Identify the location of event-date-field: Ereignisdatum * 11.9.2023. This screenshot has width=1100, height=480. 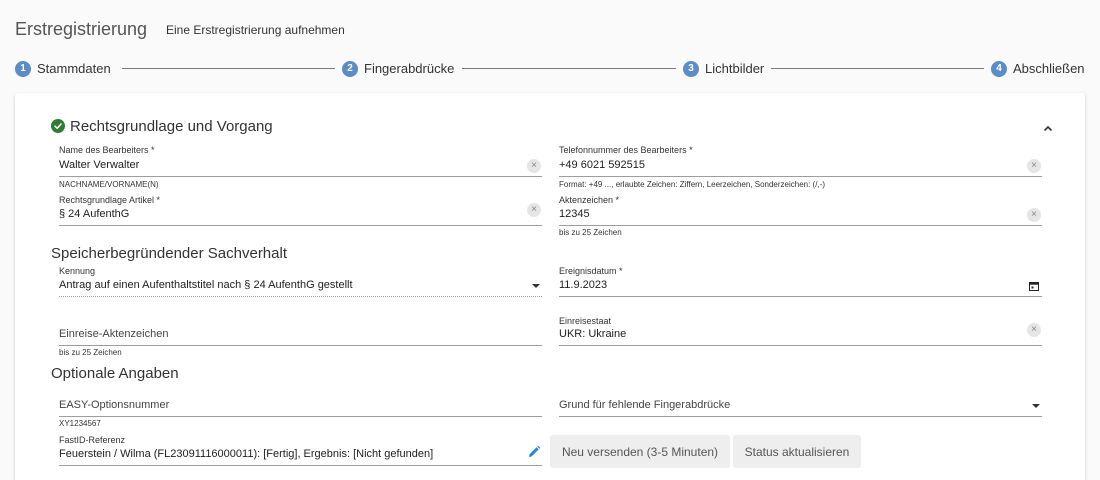
(800, 282).